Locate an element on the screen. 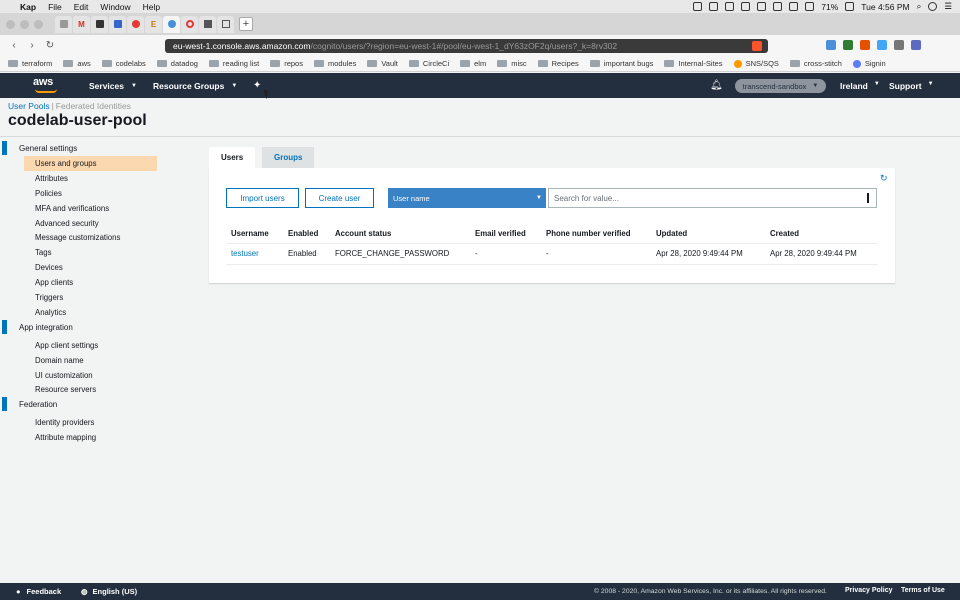  support-menu: Support ▼ is located at coordinates (911, 86).